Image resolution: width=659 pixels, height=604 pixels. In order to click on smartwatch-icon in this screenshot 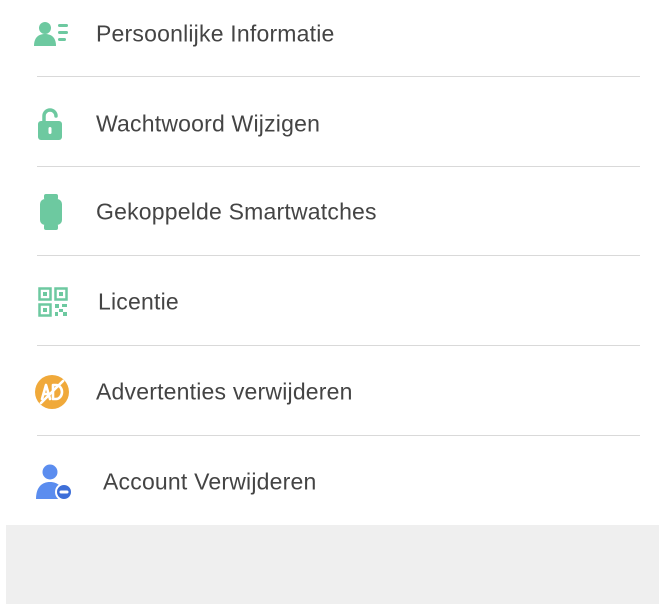, I will do `click(51, 212)`.